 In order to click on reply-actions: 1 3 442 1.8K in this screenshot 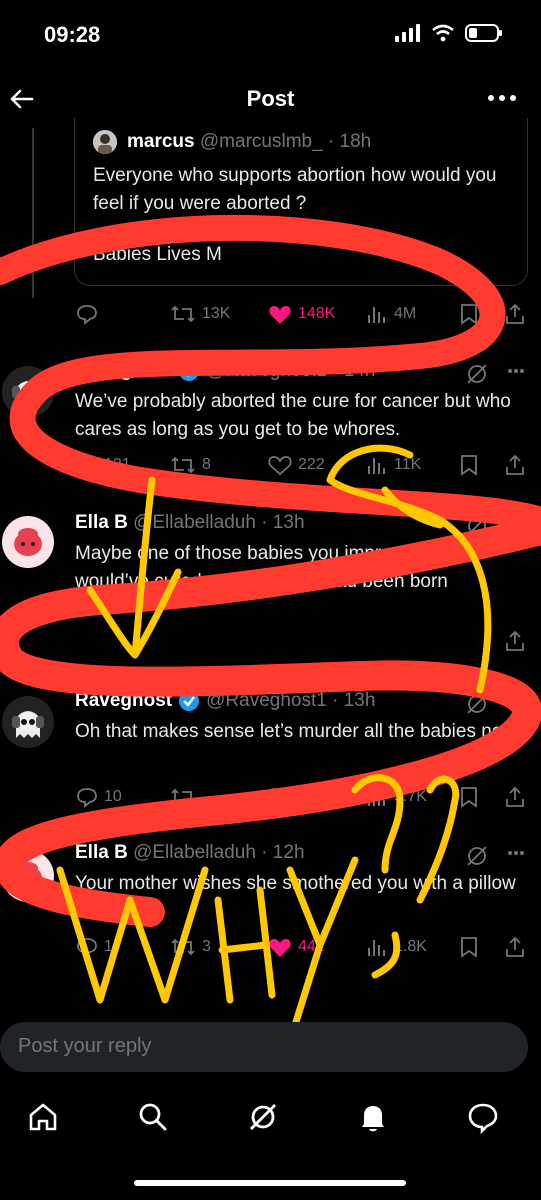, I will do `click(270, 948)`.